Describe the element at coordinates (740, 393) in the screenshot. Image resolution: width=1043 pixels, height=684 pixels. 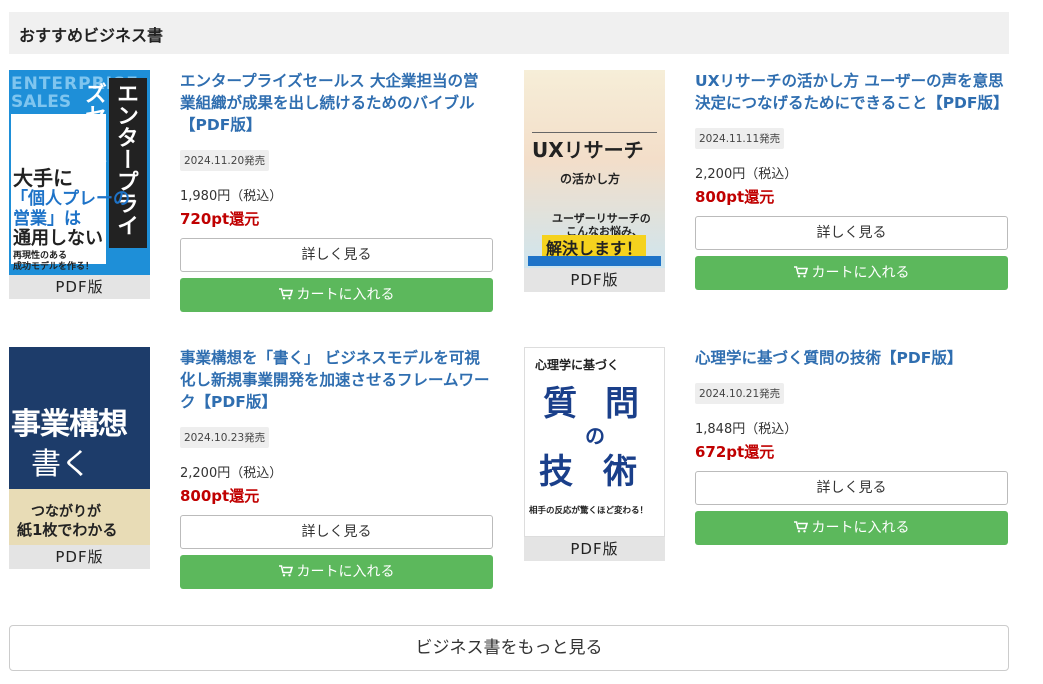
I see `release-date: 2024.10.21発売` at that location.